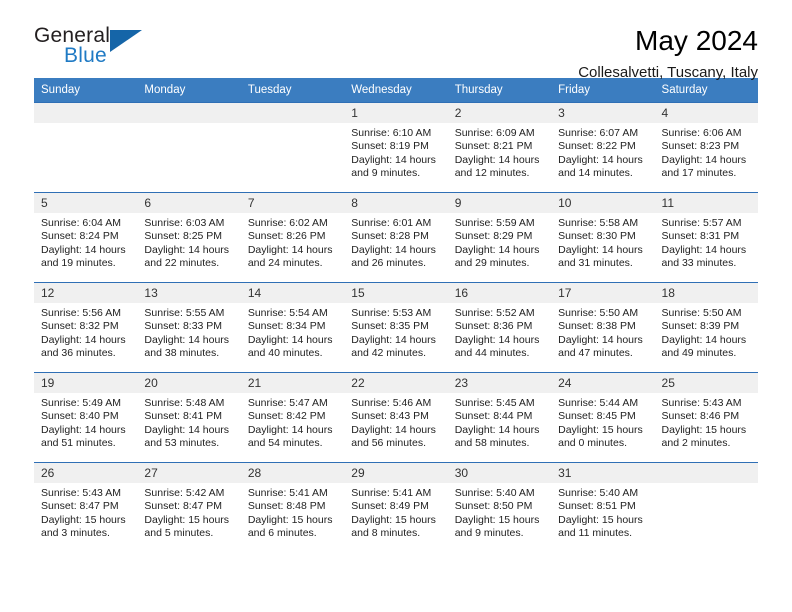  What do you see at coordinates (600, 166) in the screenshot?
I see `daylight-text: Daylight: 14 hours and 14 minutes.` at bounding box center [600, 166].